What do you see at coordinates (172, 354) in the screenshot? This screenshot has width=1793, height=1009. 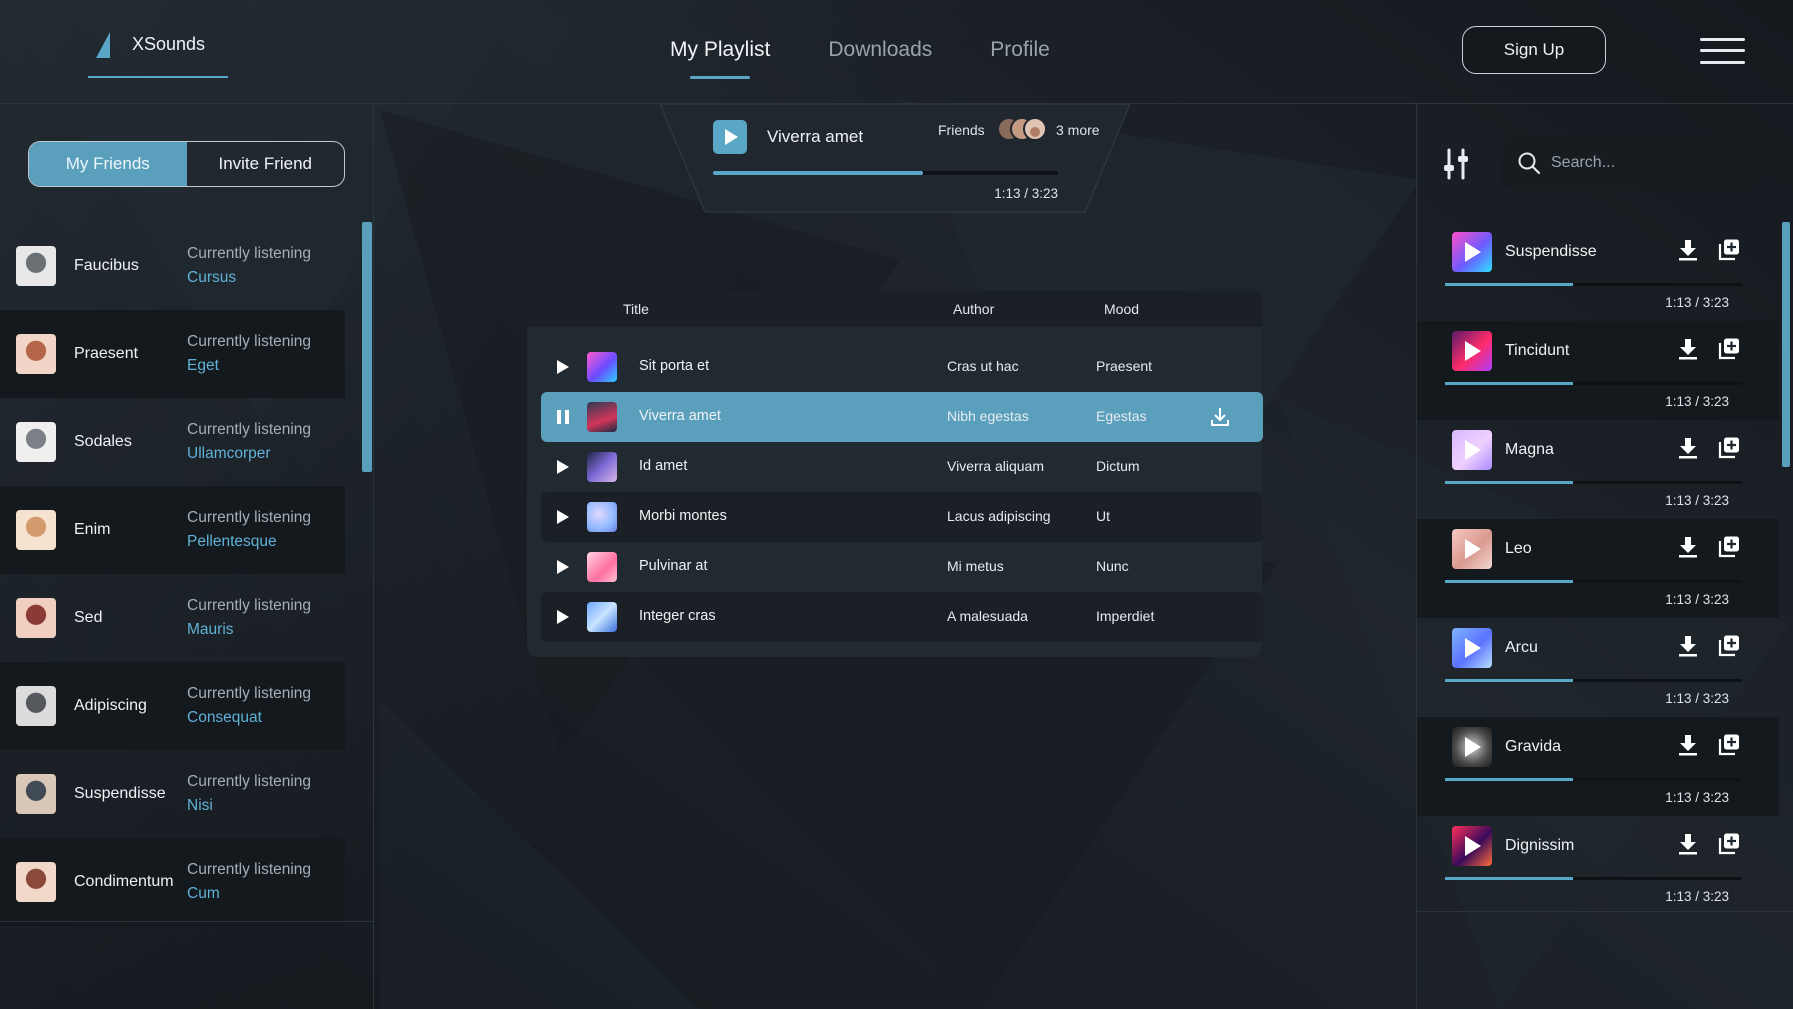 I see `friend-row: Praesent Currently listening Eget` at bounding box center [172, 354].